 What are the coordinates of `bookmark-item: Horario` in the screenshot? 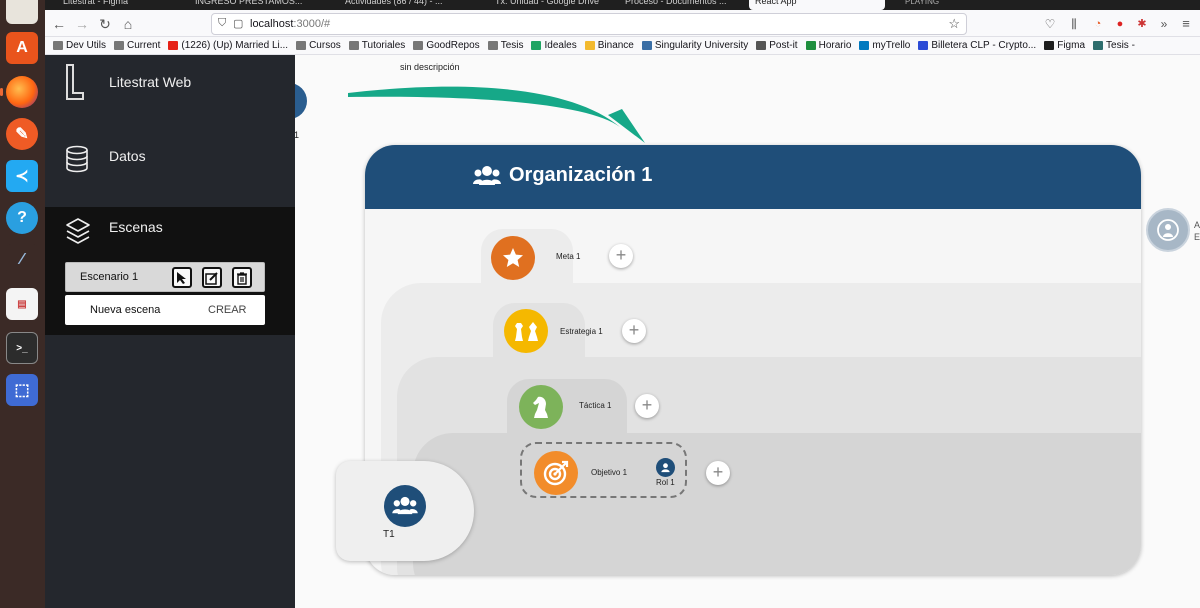 It's located at (828, 45).